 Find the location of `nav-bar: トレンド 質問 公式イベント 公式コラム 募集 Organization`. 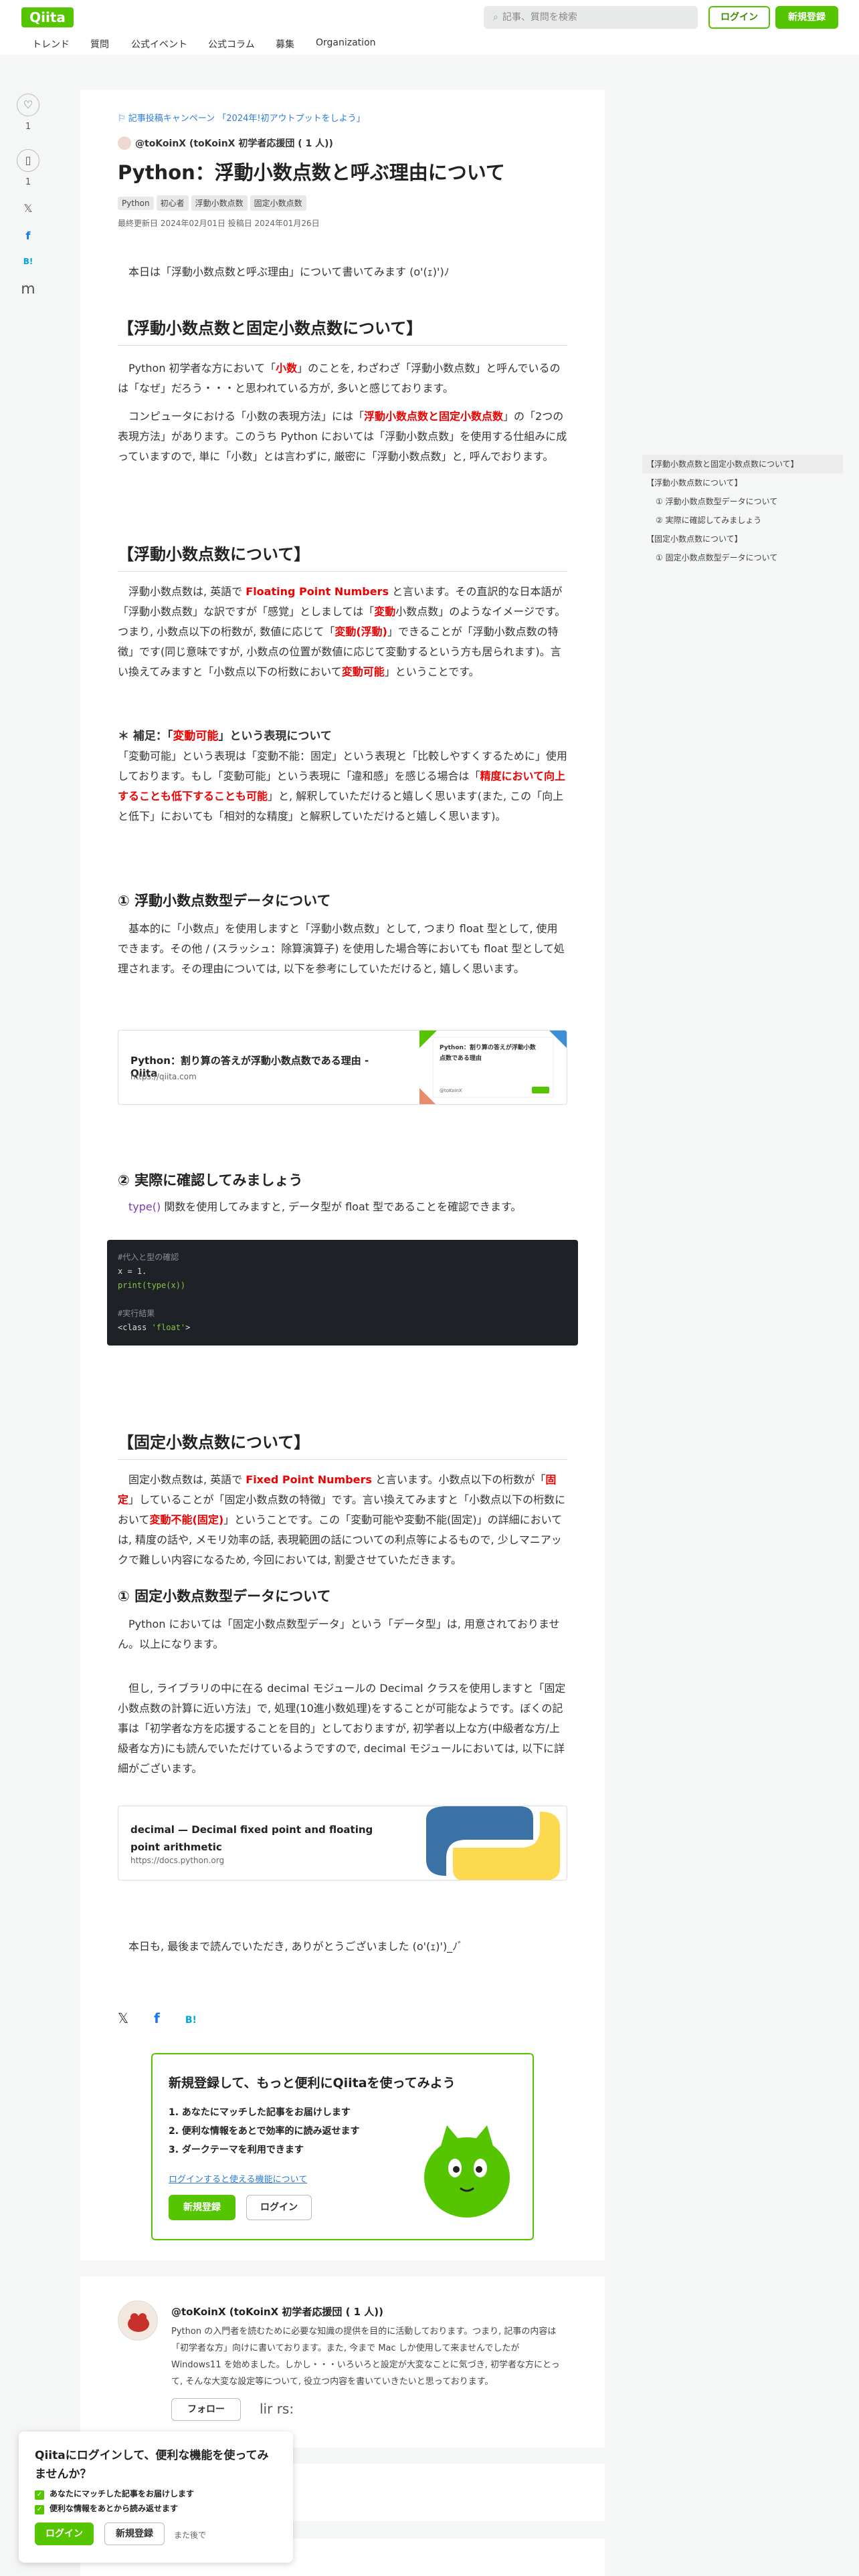

nav-bar: トレンド 質問 公式イベント 公式コラム 募集 Organization is located at coordinates (429, 45).